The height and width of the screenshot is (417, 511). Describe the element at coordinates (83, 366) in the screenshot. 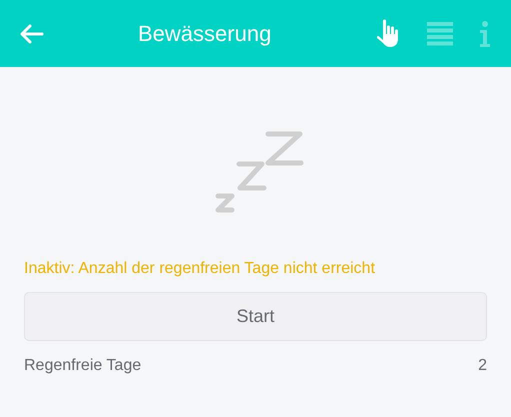

I see `row-label: Regenfreie Tage` at that location.